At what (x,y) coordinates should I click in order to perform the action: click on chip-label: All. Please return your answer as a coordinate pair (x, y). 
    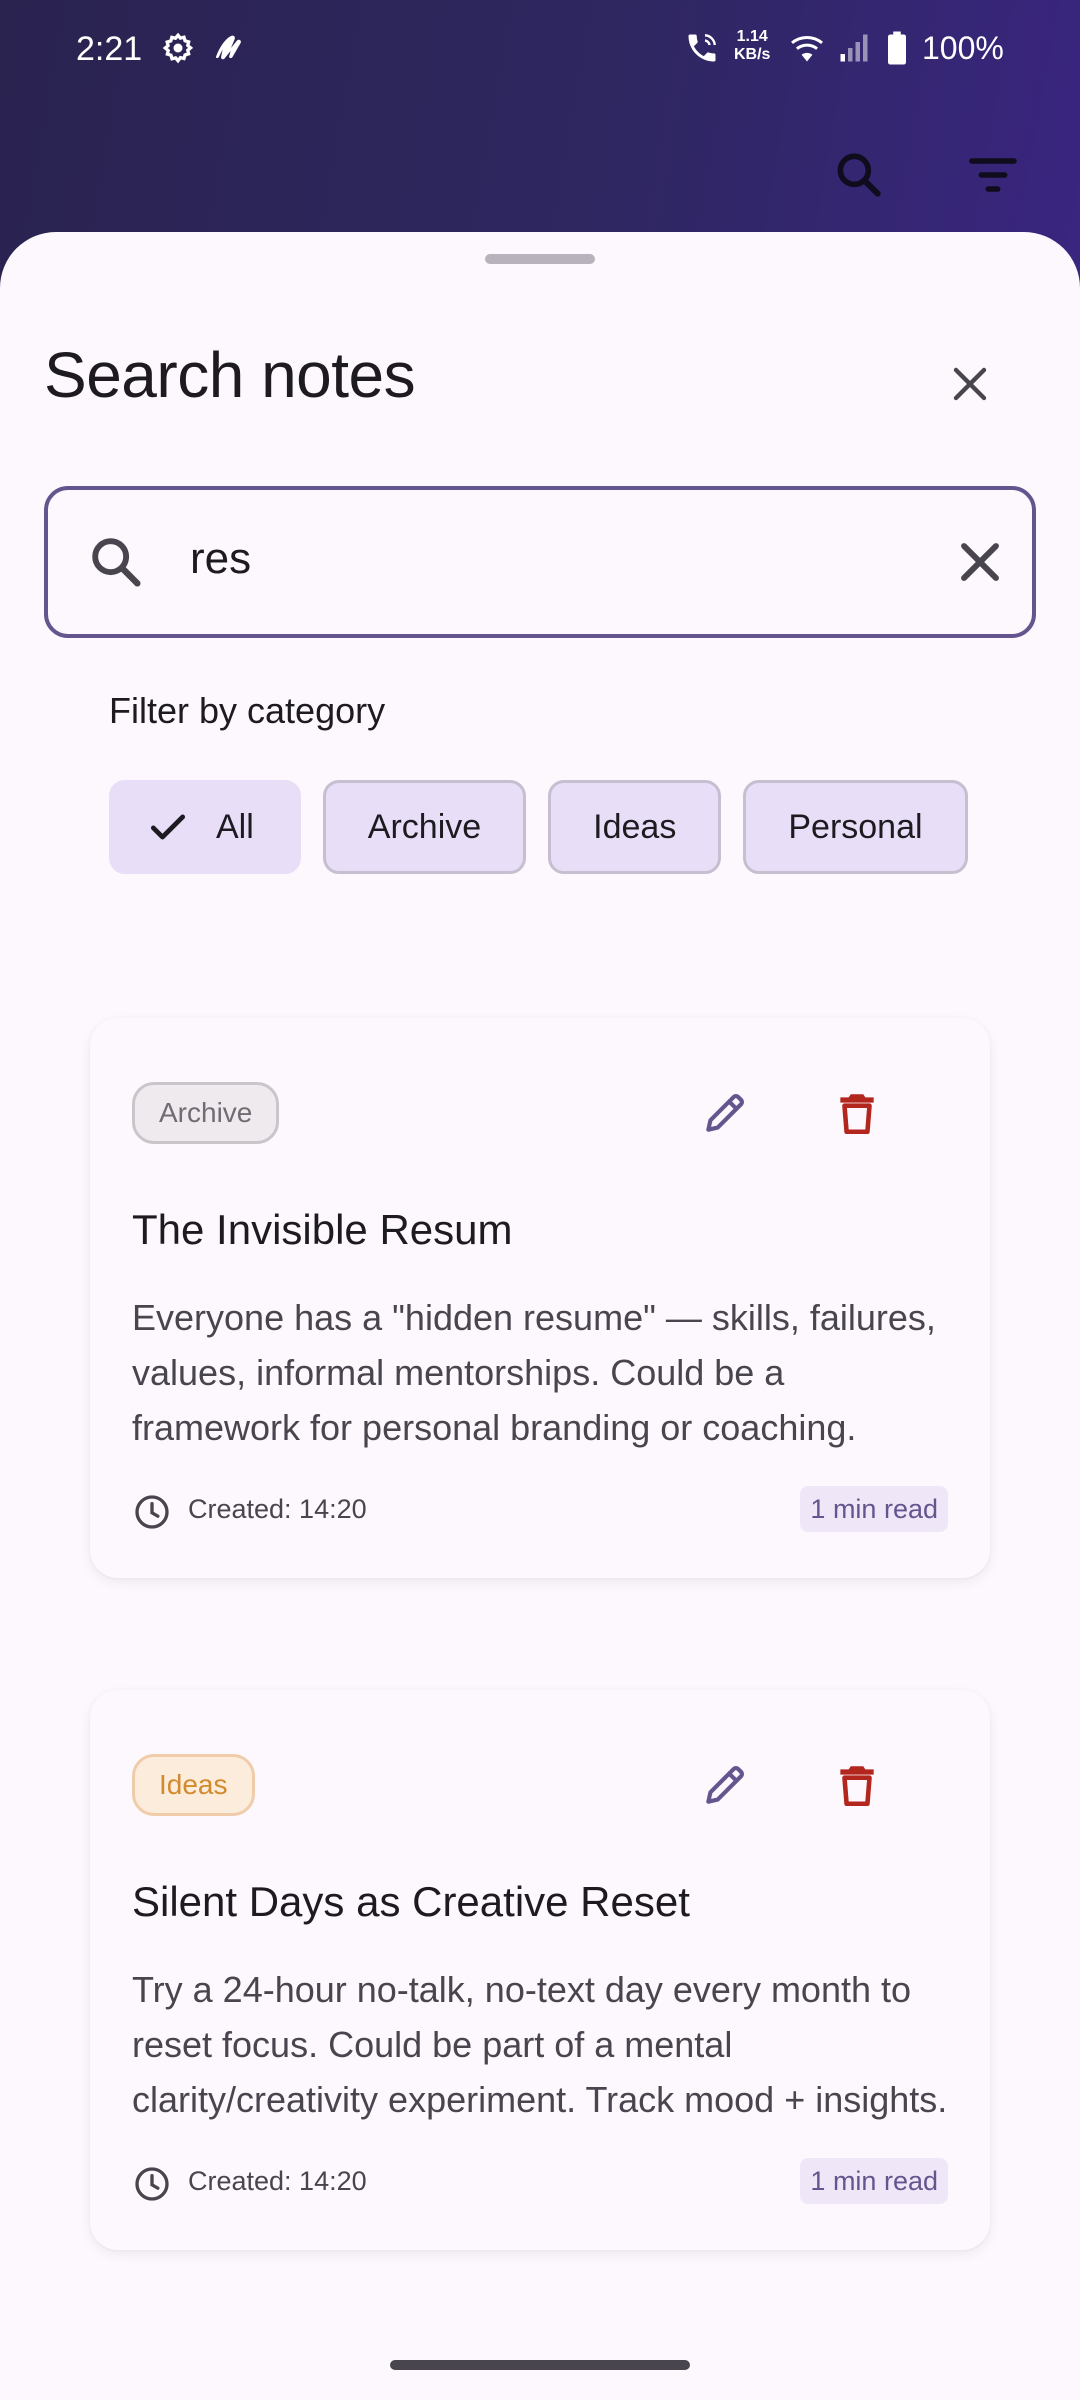
    Looking at the image, I should click on (235, 826).